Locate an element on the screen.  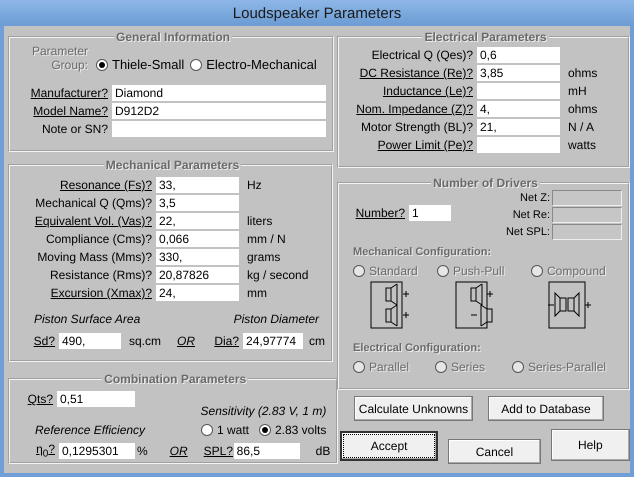
parameter-link: η$_{0}$? is located at coordinates (44, 451).